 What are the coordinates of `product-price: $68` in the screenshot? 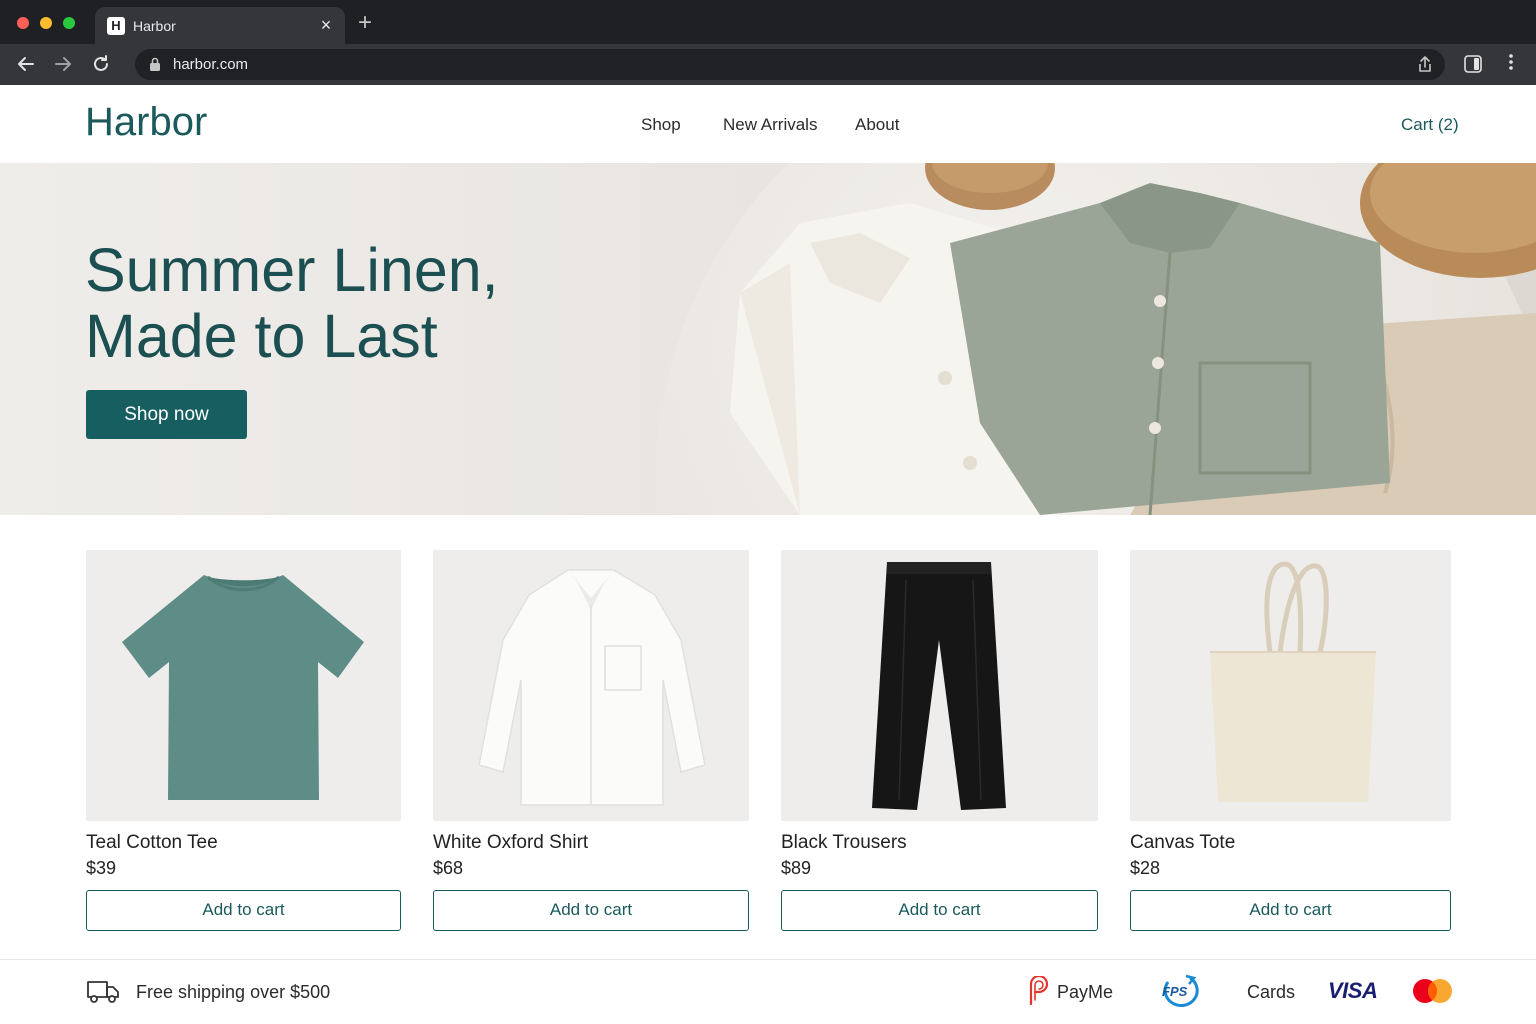 It's located at (448, 868).